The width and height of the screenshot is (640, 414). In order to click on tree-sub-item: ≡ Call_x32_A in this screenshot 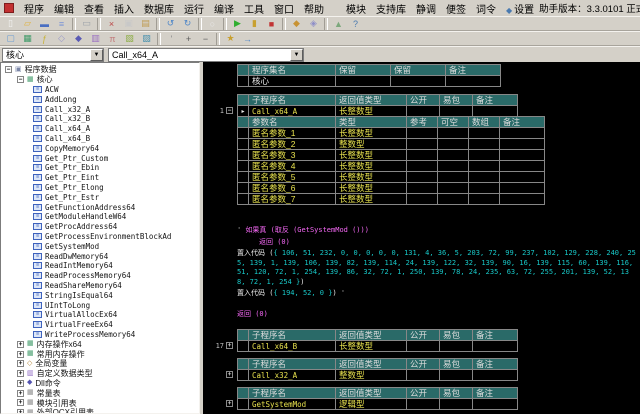, I will do `click(101, 109)`.